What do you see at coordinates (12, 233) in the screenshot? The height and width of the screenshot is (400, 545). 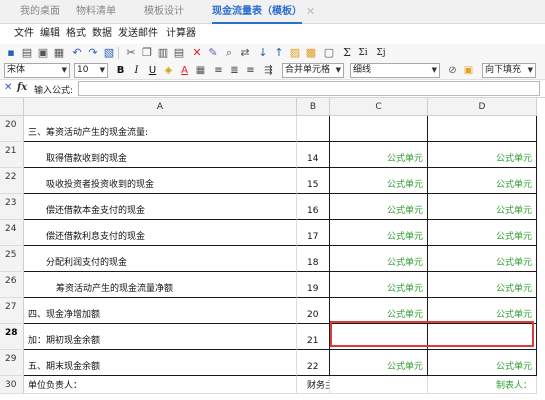 I see `row-header: 24` at bounding box center [12, 233].